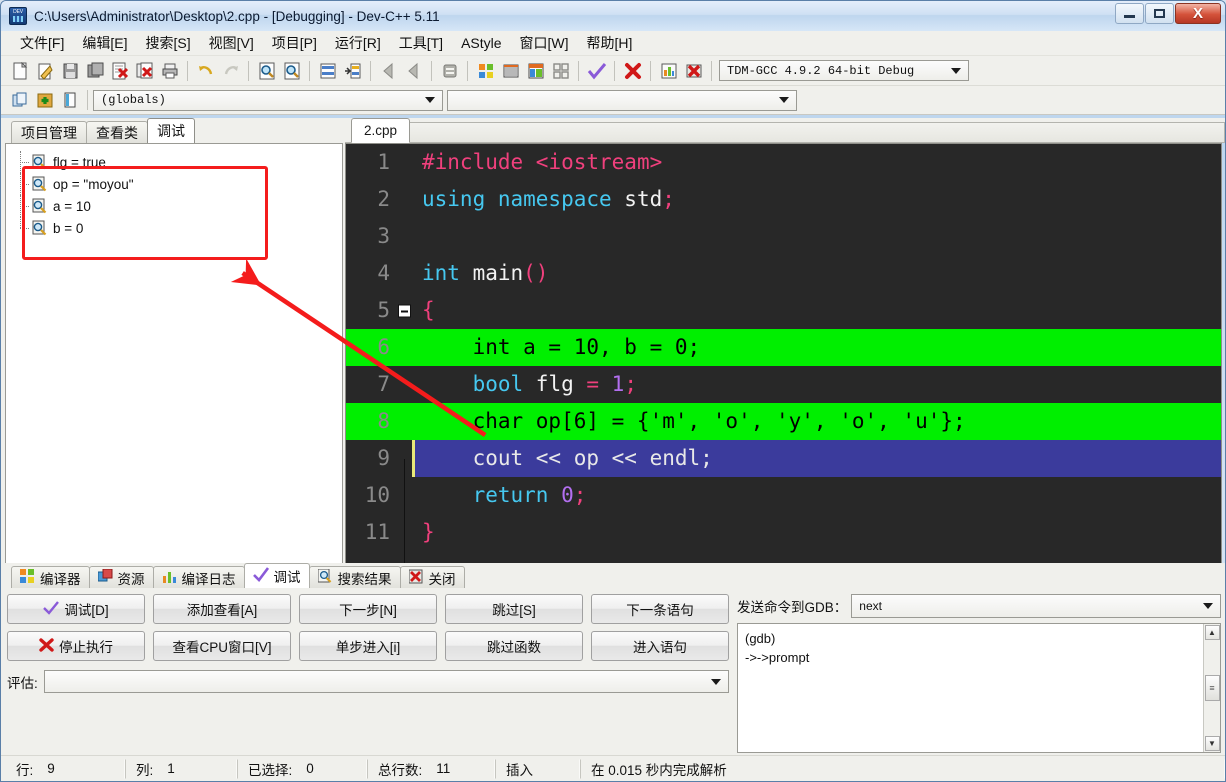 The image size is (1226, 782). I want to click on scrollbar-thumb: ≡, so click(1212, 688).